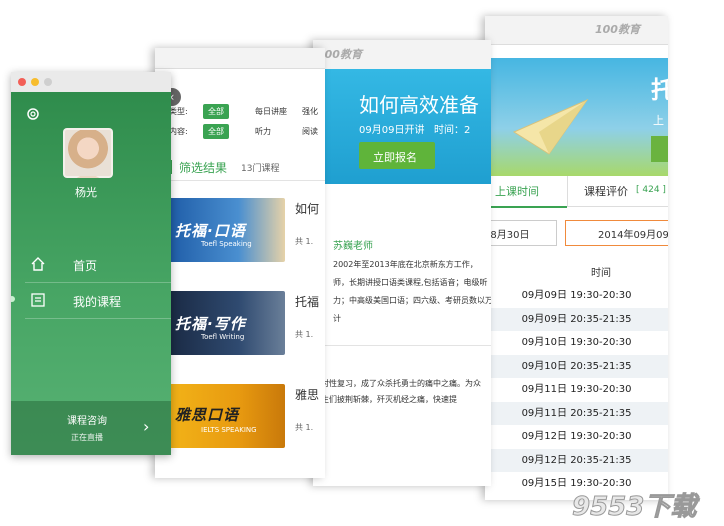 Image resolution: width=724 pixels, height=526 pixels. I want to click on banner-button, so click(659, 149).